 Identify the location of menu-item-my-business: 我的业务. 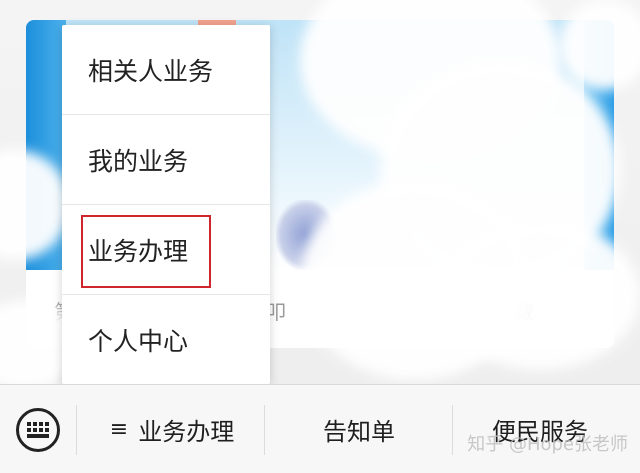
(166, 160).